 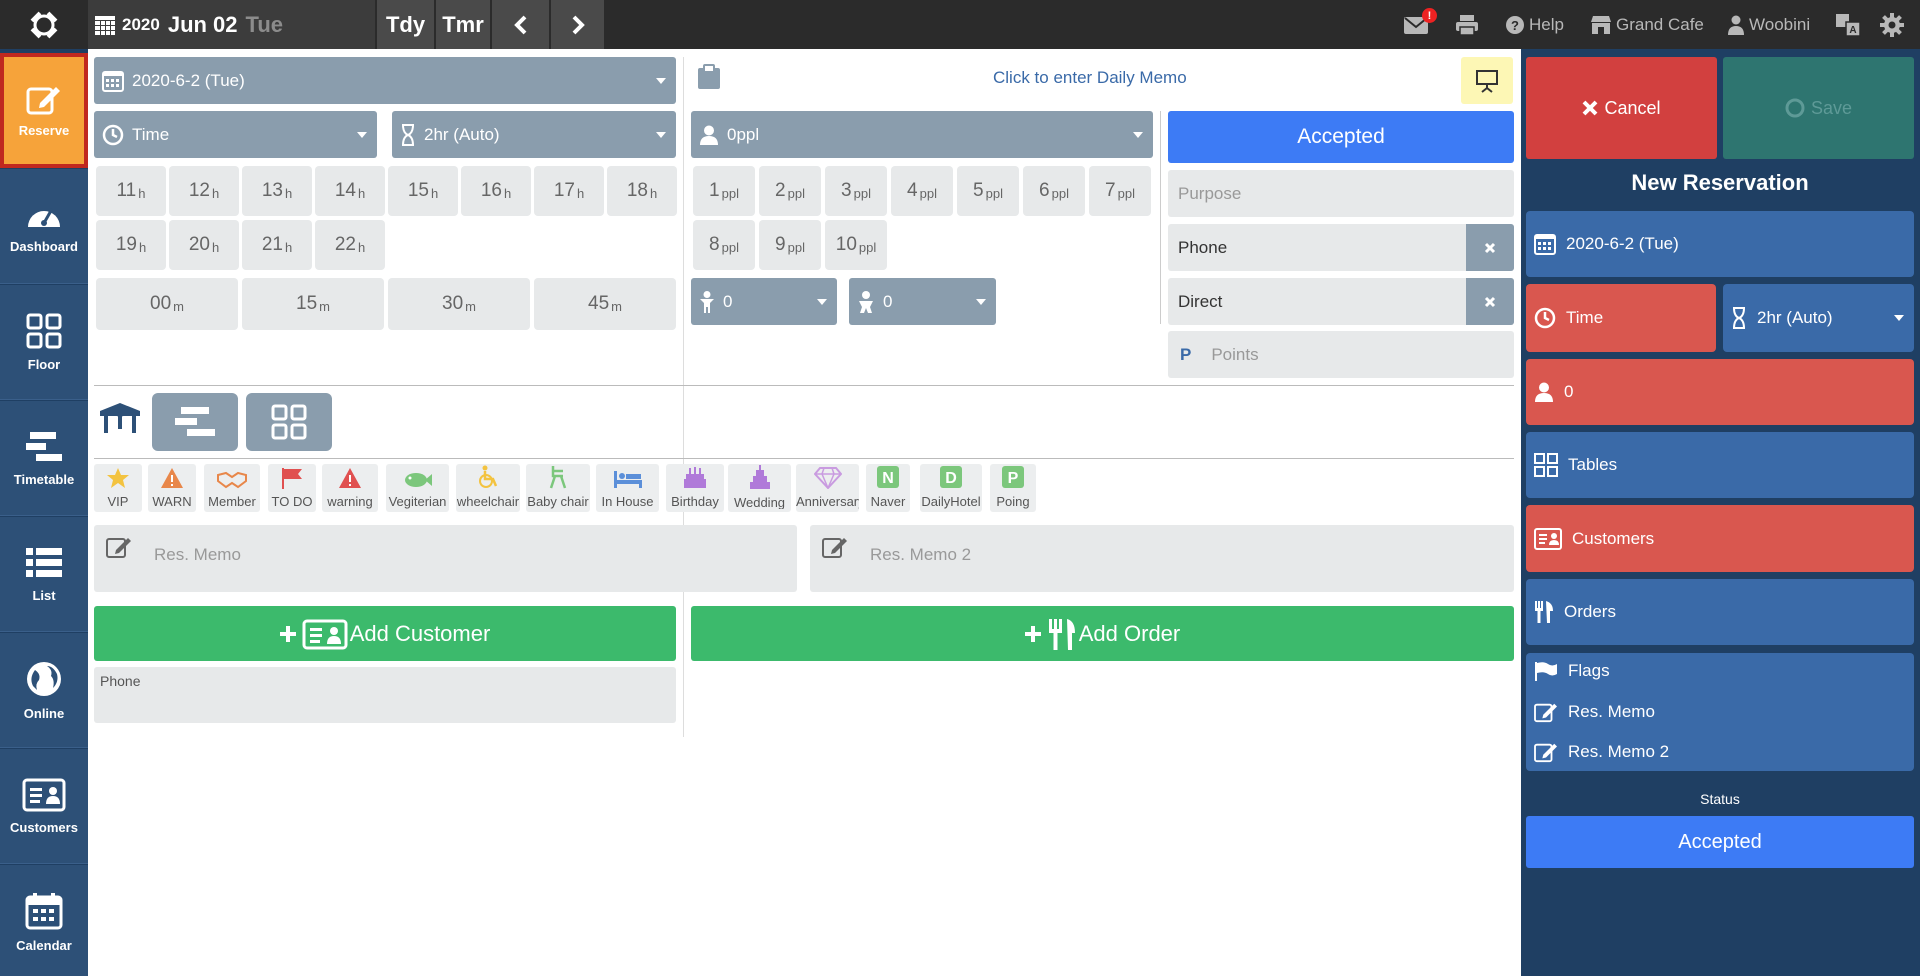 What do you see at coordinates (1090, 78) in the screenshot?
I see `daily-memo-link: Click to enter Daily Memo` at bounding box center [1090, 78].